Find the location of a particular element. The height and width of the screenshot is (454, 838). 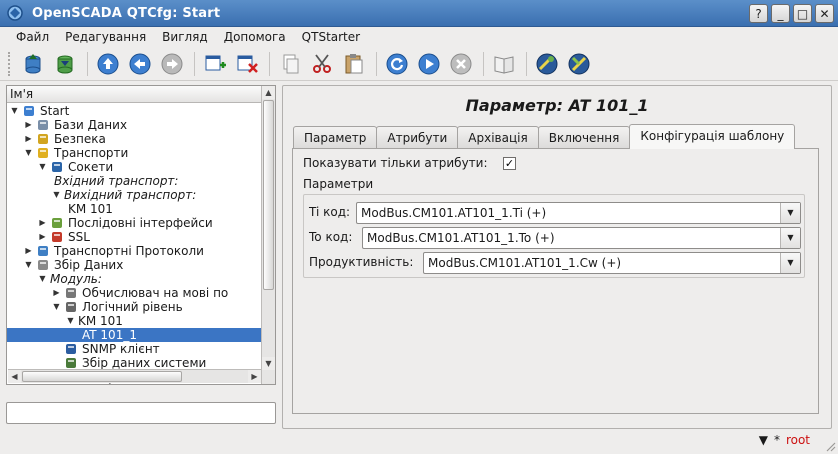

tree-item: Вхідний транспорт: is located at coordinates (134, 181).